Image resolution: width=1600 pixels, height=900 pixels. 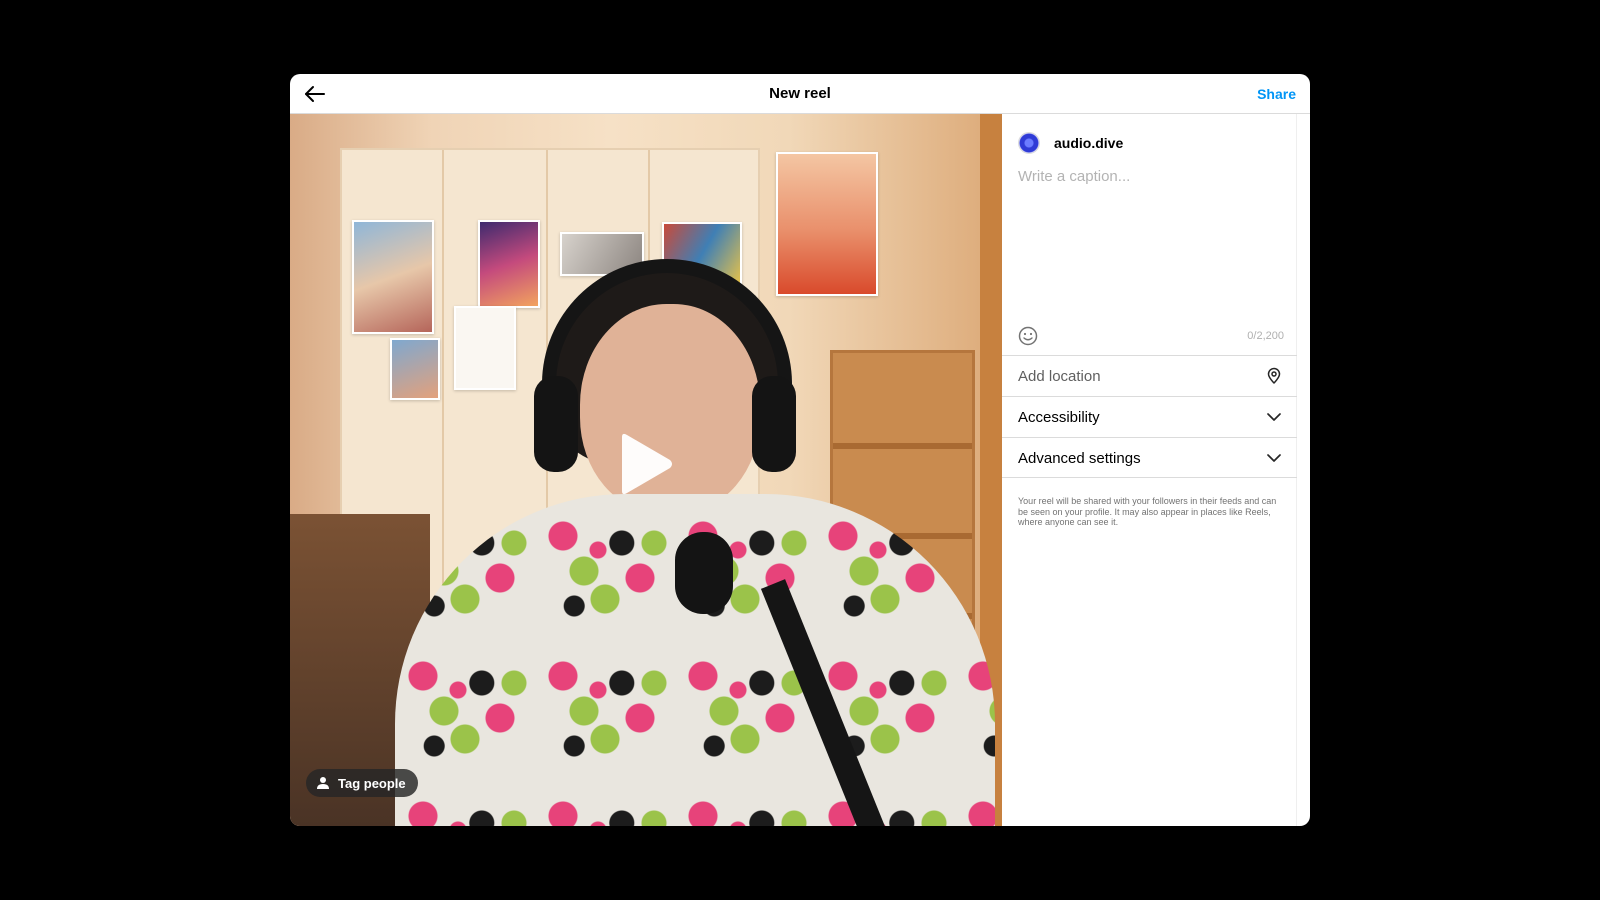 I want to click on advanced-settings-row: Advanced settings, so click(x=1149, y=457).